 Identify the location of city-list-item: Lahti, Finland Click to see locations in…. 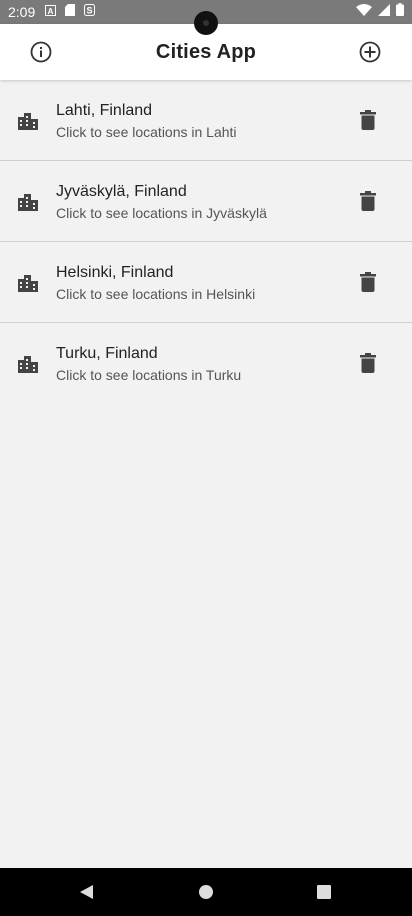
(206, 120).